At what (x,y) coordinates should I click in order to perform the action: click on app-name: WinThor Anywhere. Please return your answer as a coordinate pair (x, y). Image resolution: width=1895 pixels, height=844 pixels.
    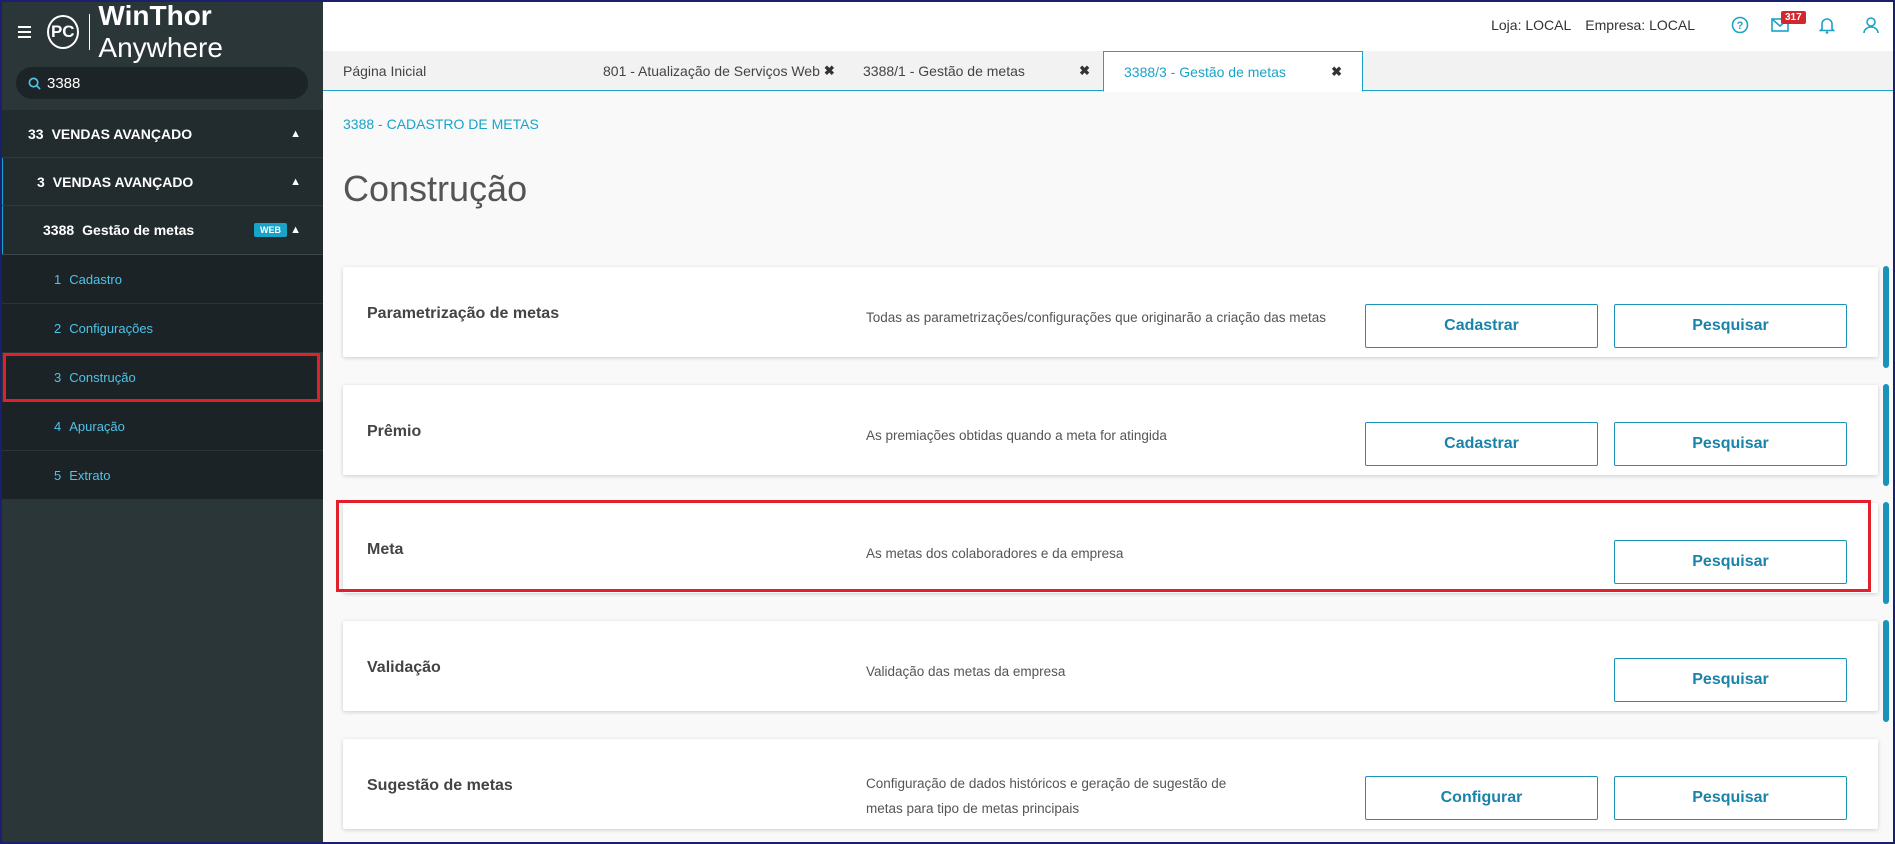
    Looking at the image, I should click on (160, 31).